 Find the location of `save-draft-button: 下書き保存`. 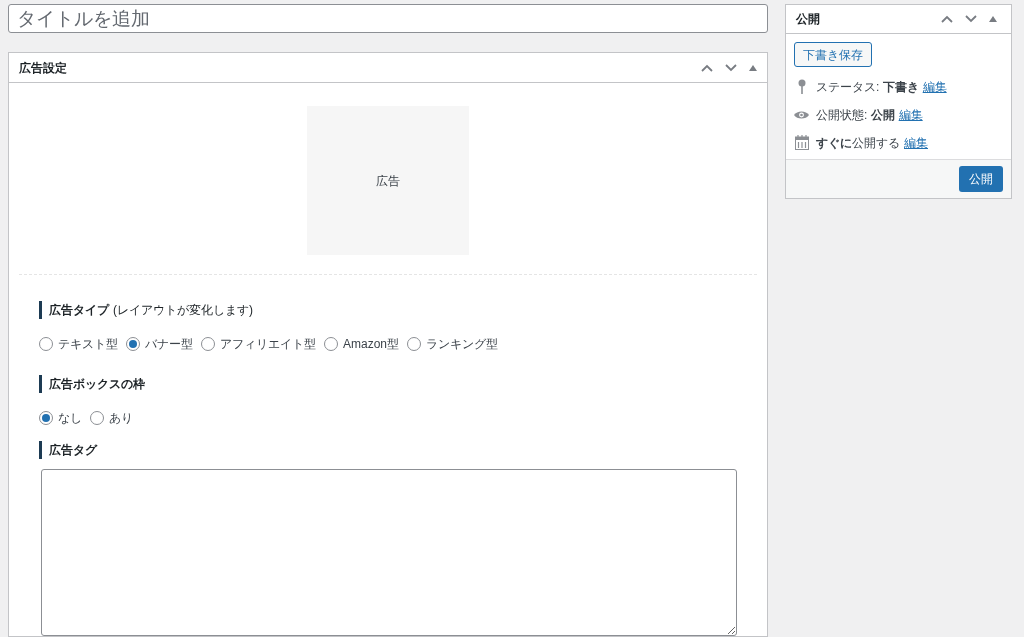

save-draft-button: 下書き保存 is located at coordinates (833, 54).